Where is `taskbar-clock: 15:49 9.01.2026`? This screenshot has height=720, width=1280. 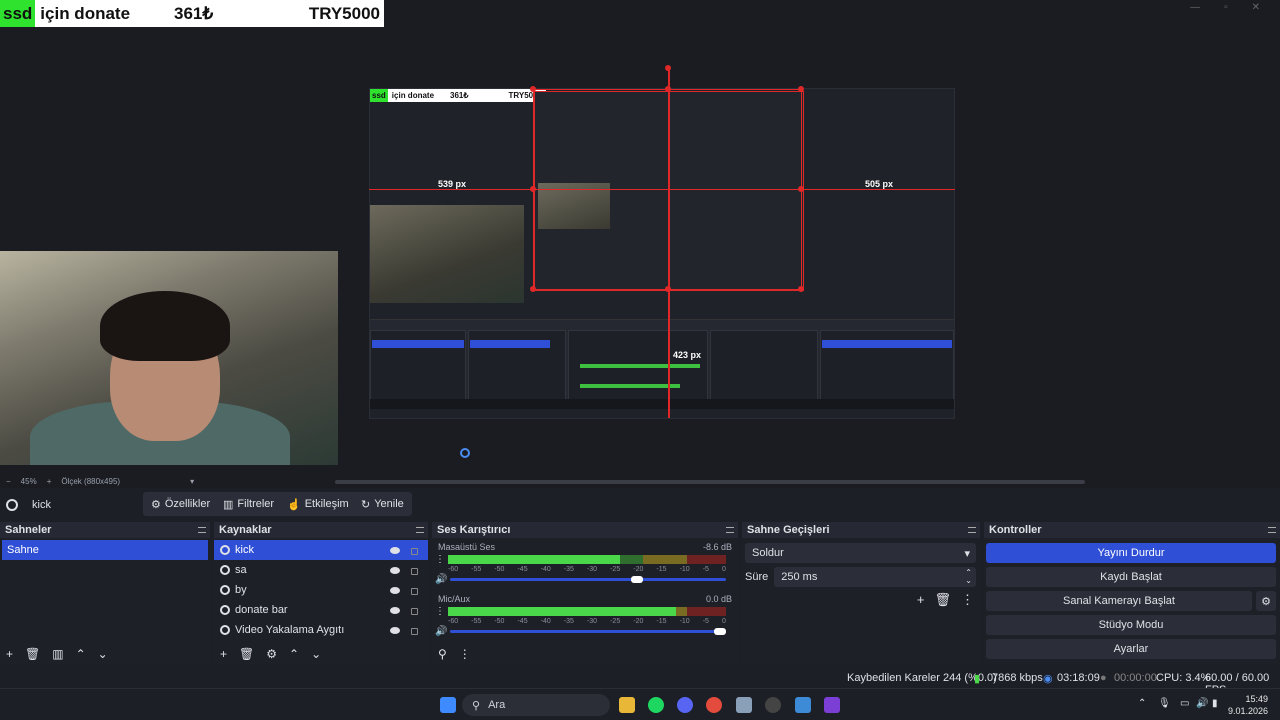 taskbar-clock: 15:49 9.01.2026 is located at coordinates (1248, 705).